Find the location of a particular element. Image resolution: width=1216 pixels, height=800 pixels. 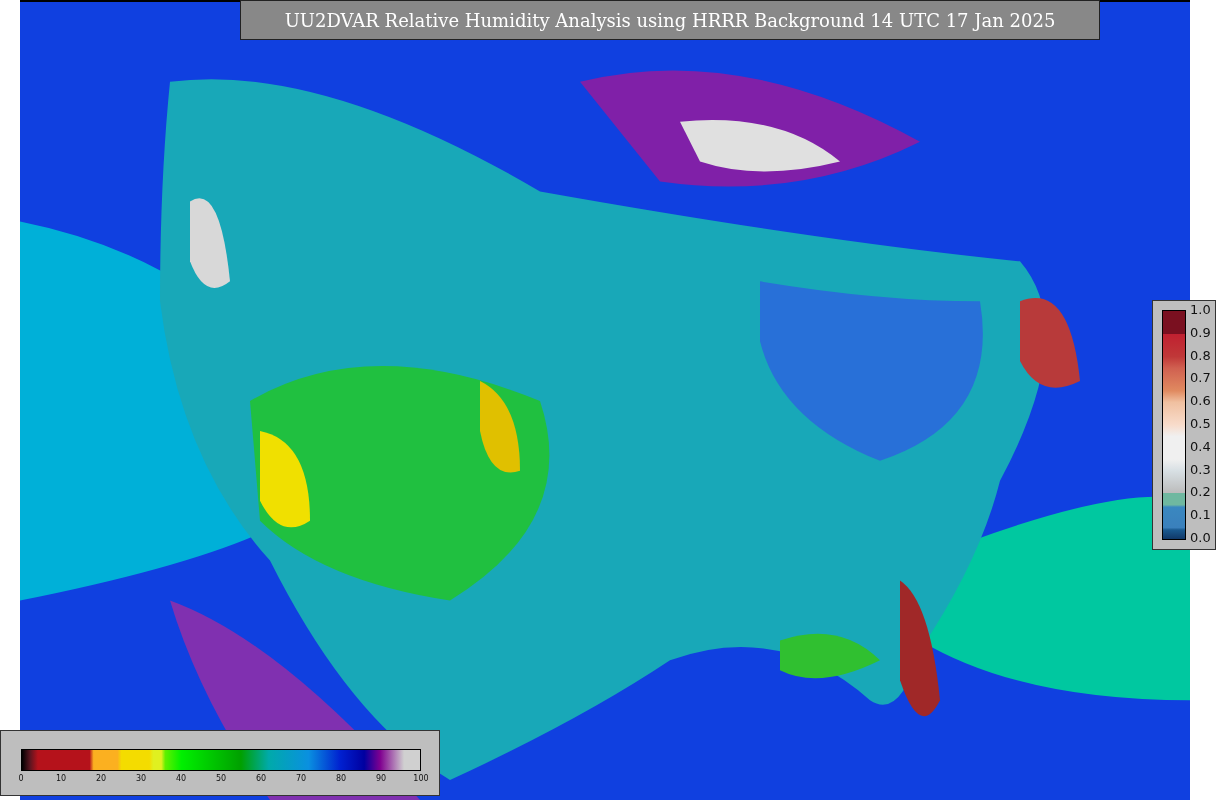

scale-label: 0.3 is located at coordinates (1200, 469).